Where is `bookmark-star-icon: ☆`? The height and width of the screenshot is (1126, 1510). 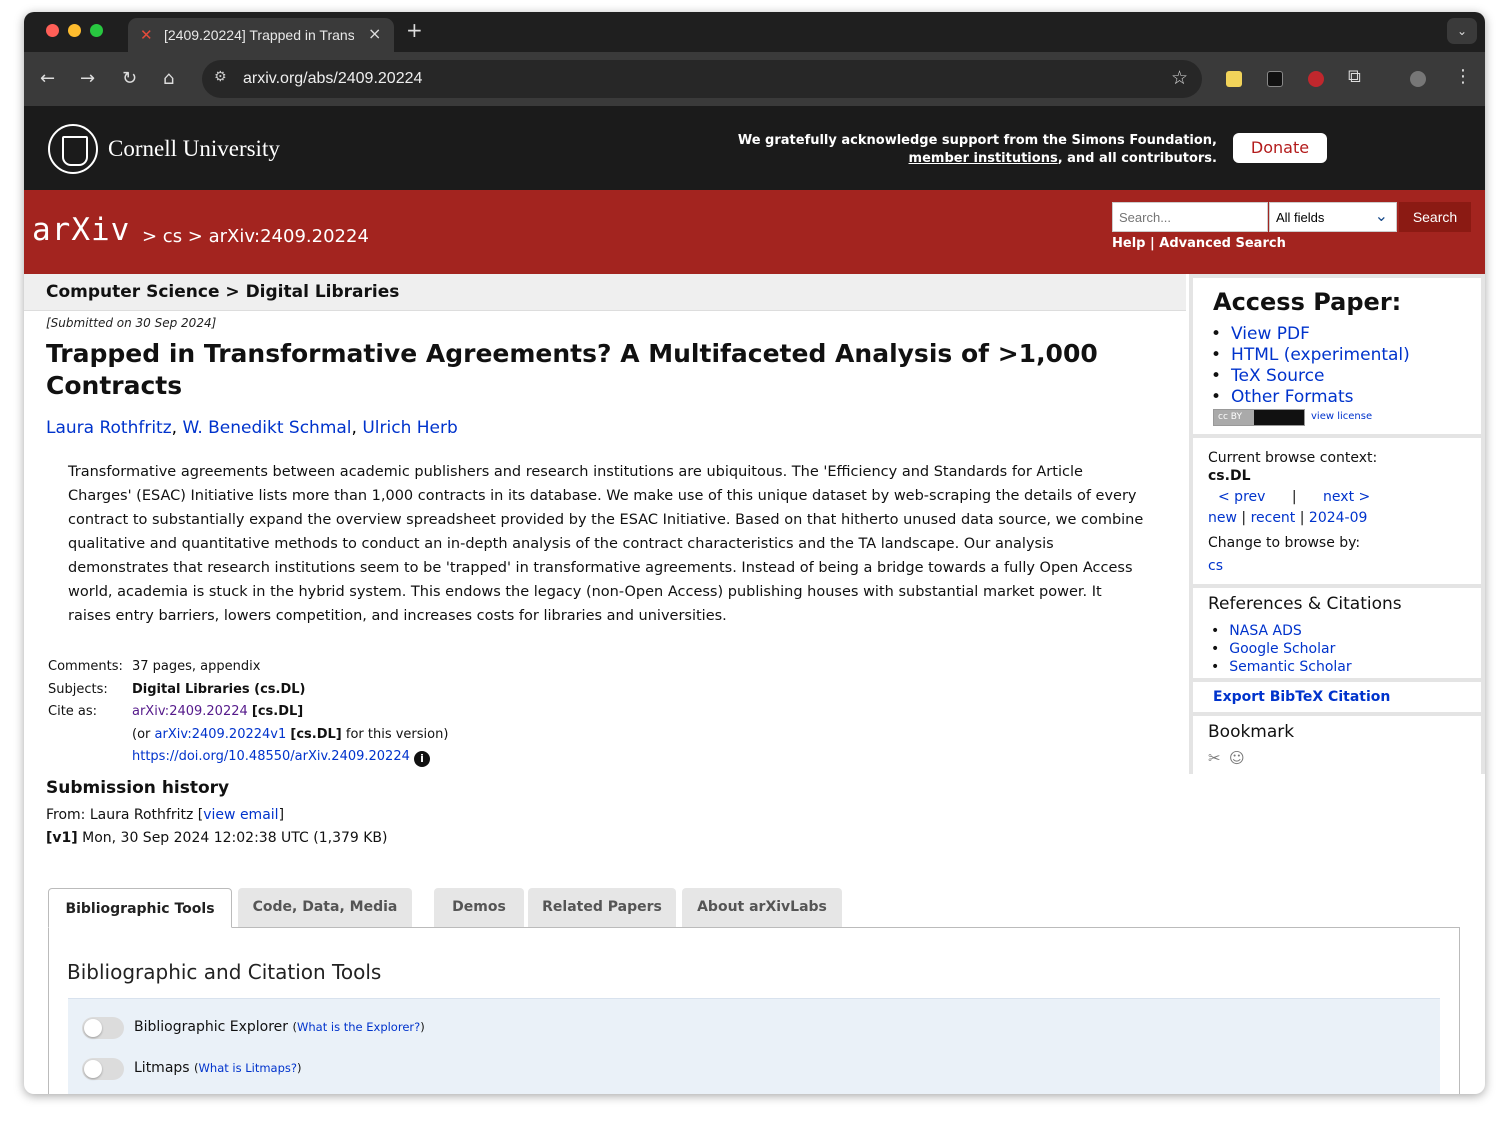 bookmark-star-icon: ☆ is located at coordinates (1179, 78).